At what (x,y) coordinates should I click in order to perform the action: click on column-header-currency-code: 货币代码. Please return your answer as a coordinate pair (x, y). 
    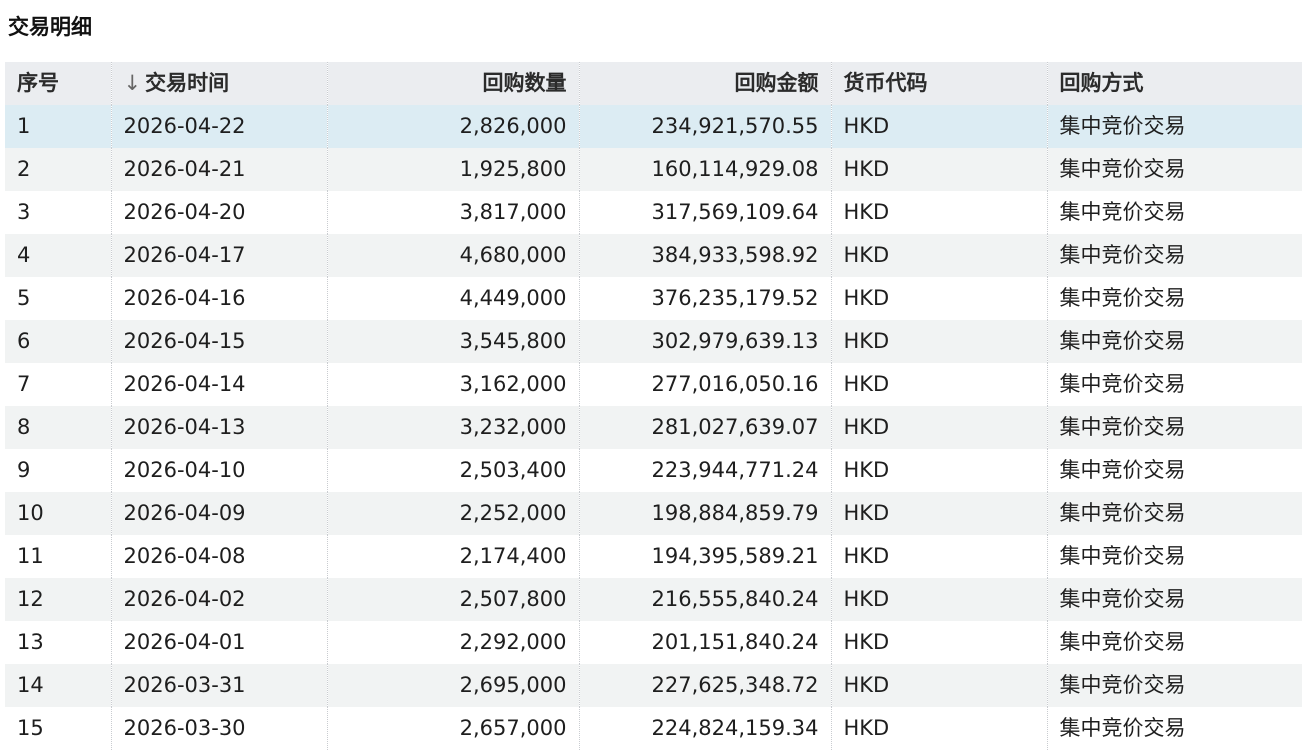
    Looking at the image, I should click on (938, 83).